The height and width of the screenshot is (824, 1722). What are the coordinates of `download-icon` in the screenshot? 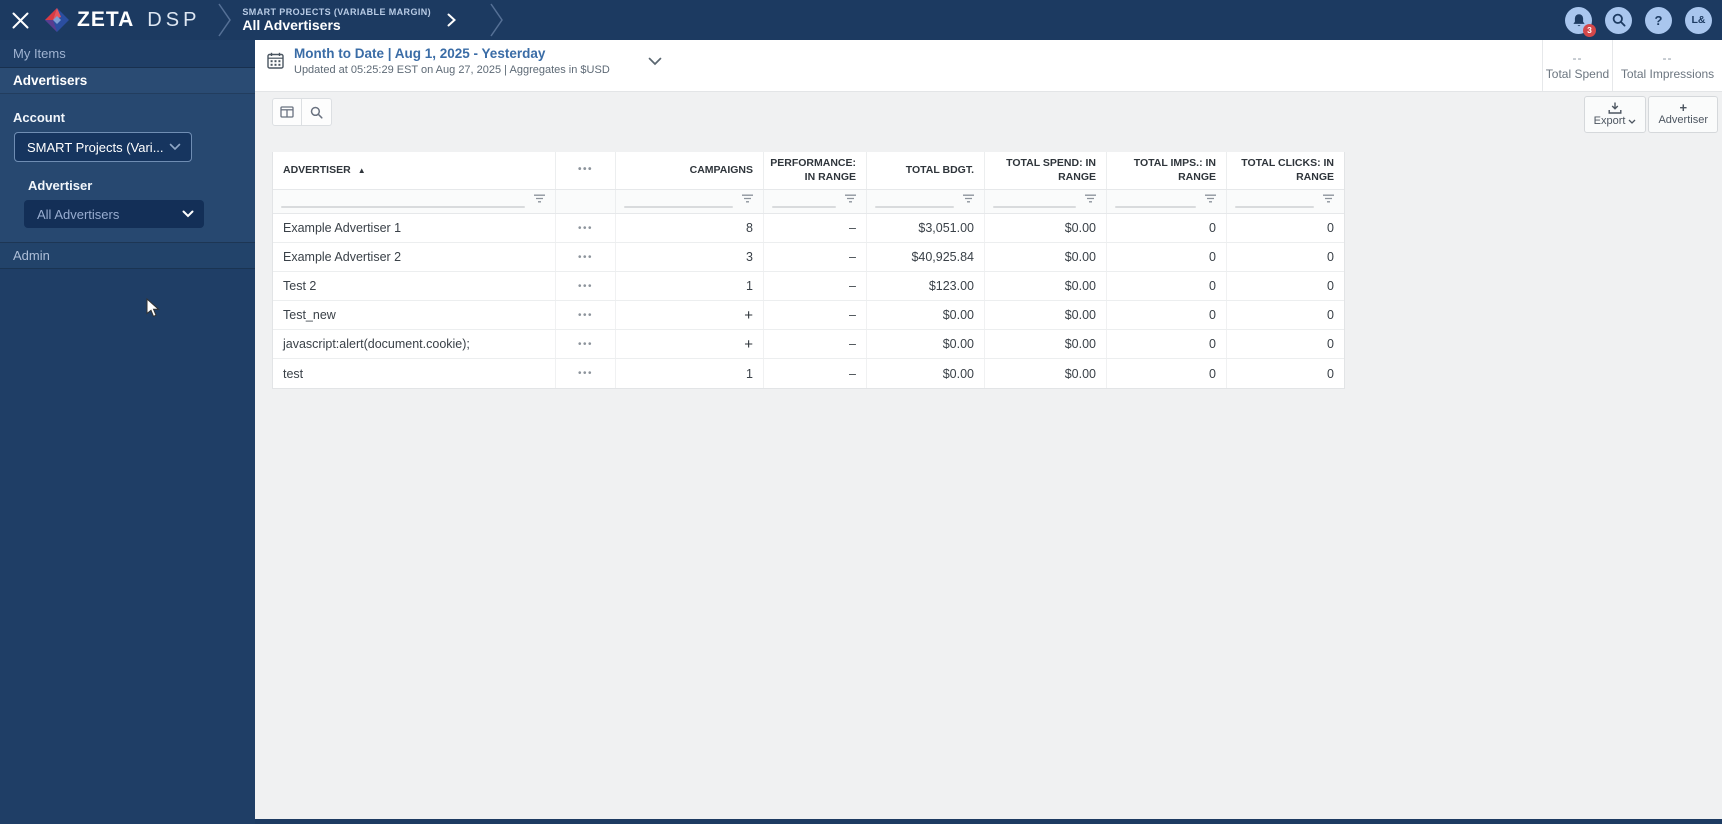 It's located at (1615, 108).